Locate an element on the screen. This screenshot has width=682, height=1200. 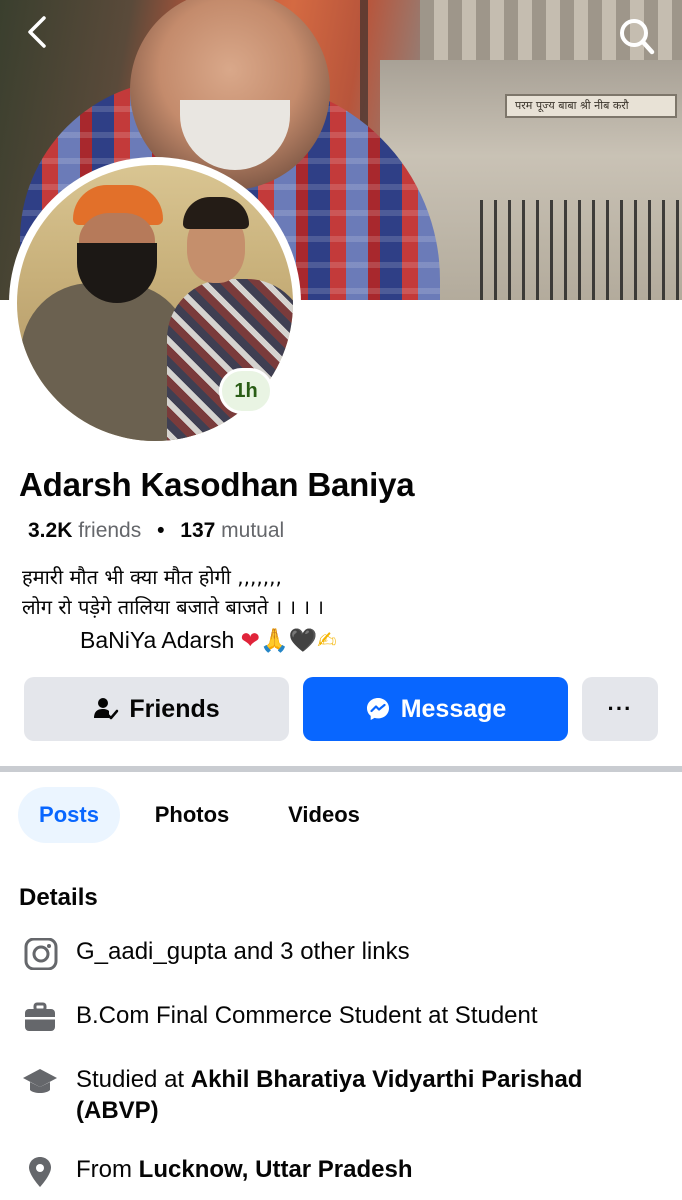
more-options-button: ··· is located at coordinates (620, 709).